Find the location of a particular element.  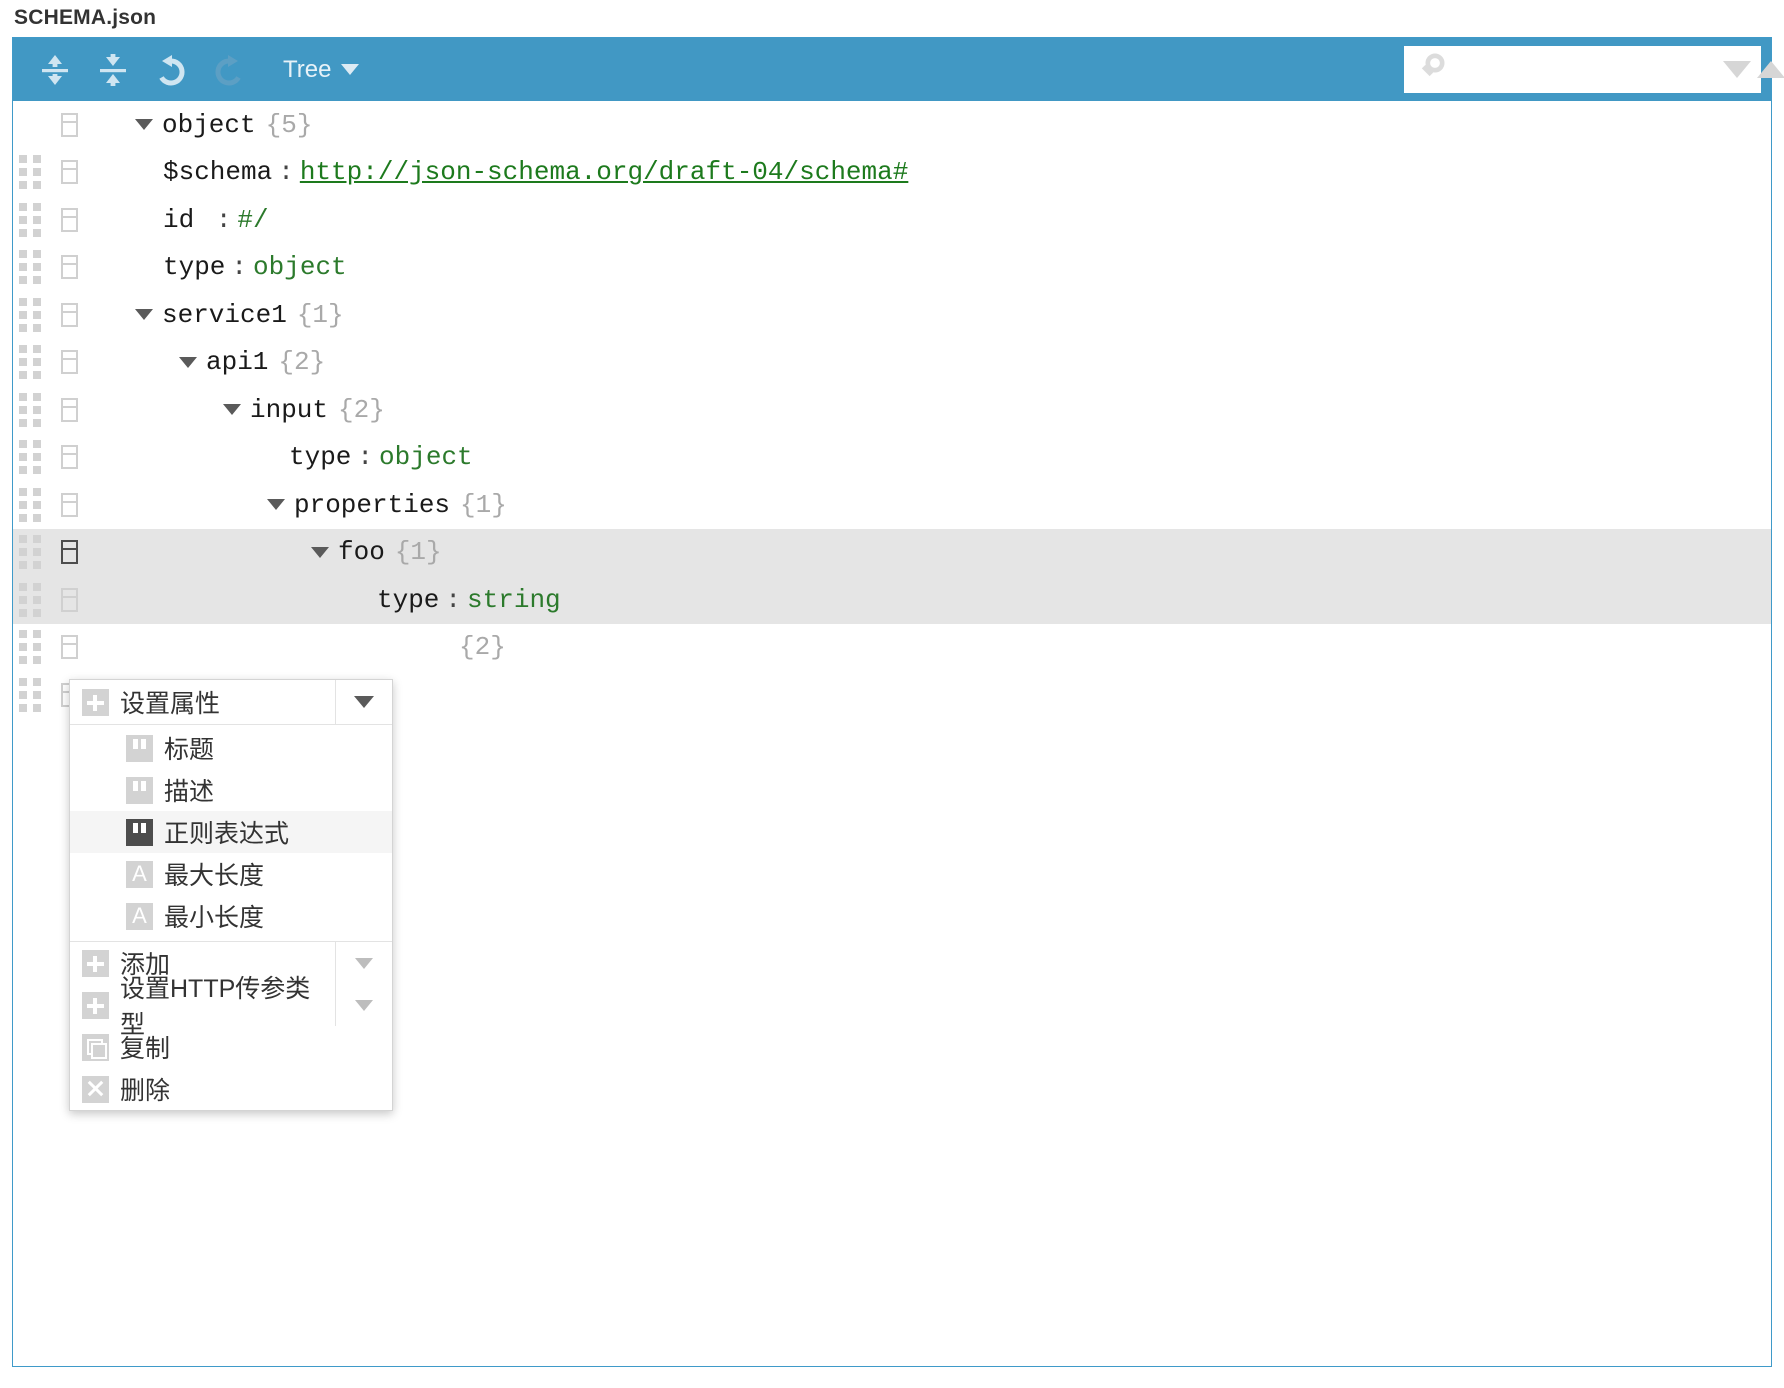

collapse-all-button is located at coordinates (113, 70).